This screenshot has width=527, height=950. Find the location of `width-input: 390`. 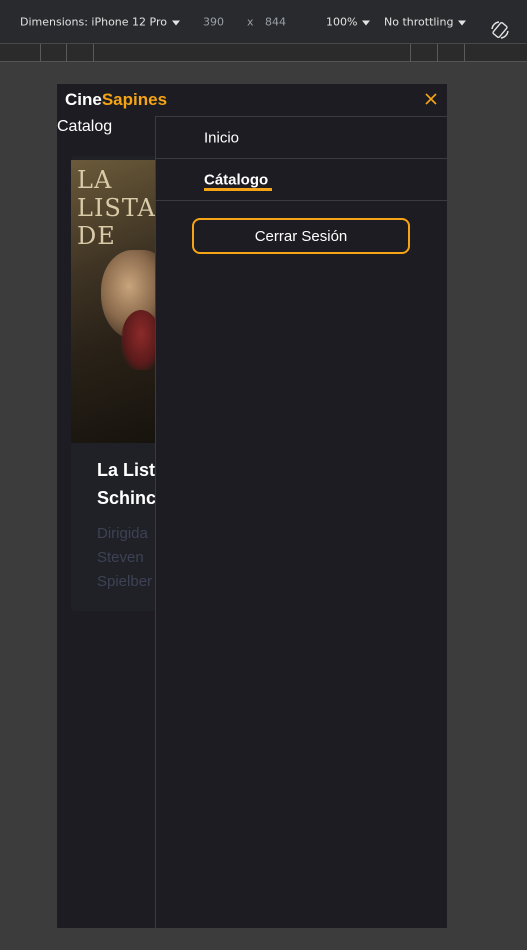

width-input: 390 is located at coordinates (213, 22).